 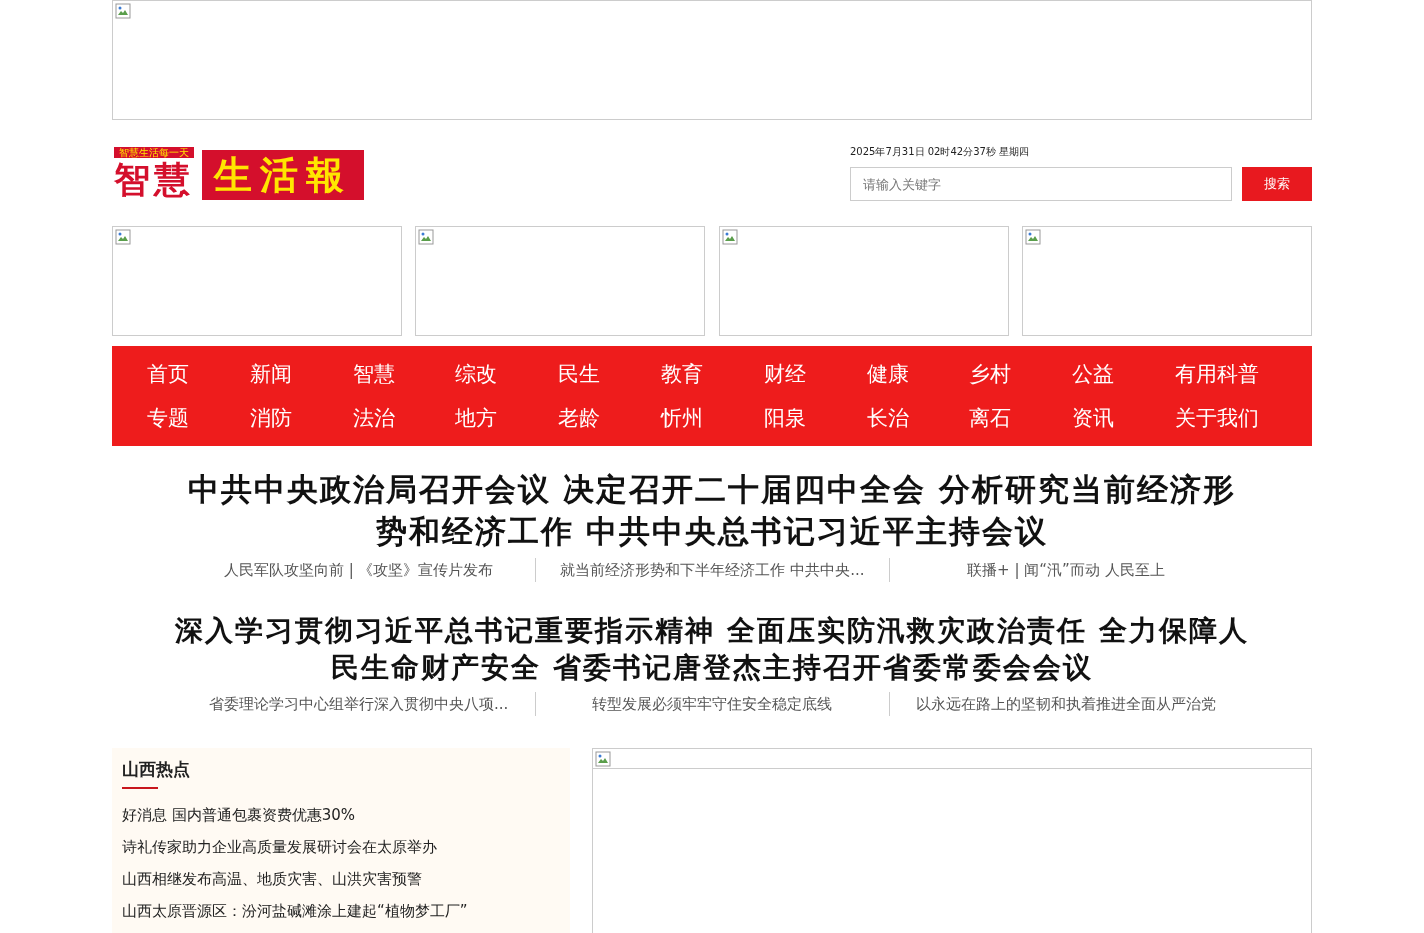 I want to click on news-link: 诗礼传家助力企业高质量发展研讨会在太原举办, so click(x=341, y=847).